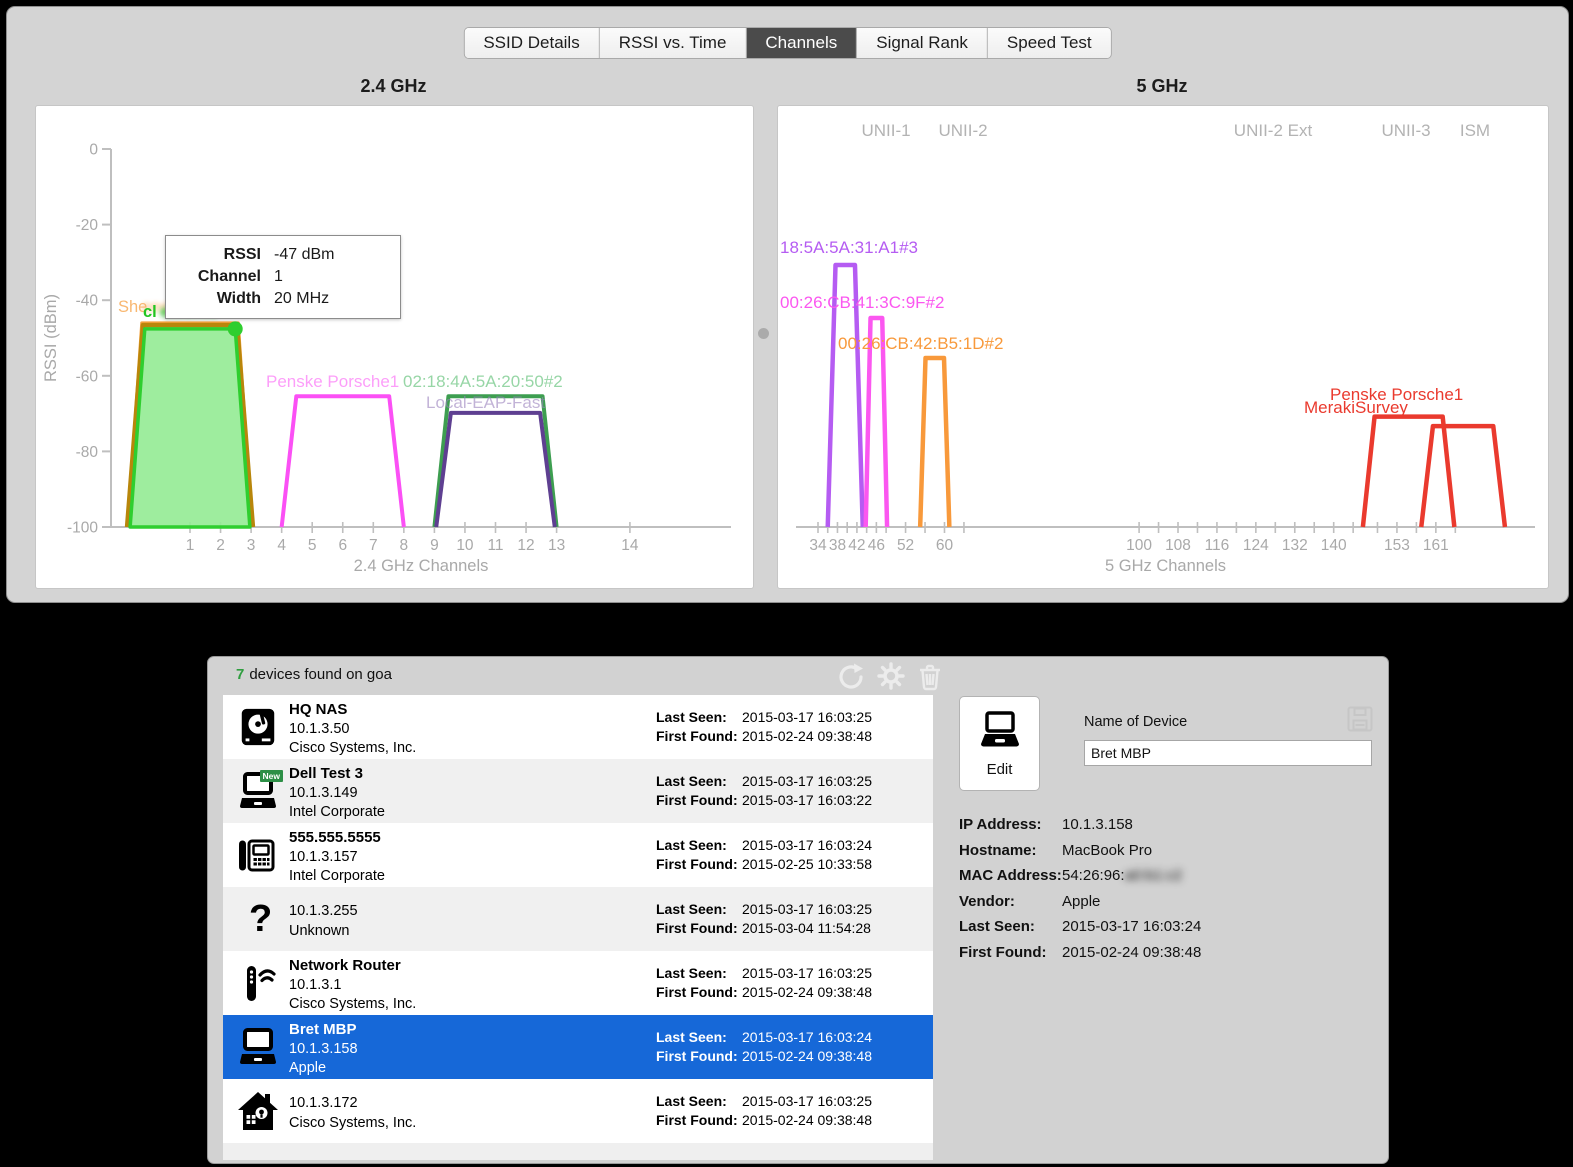 This screenshot has height=1167, width=1573. What do you see at coordinates (87, 376) in the screenshot?
I see `y-tick-label: -60` at bounding box center [87, 376].